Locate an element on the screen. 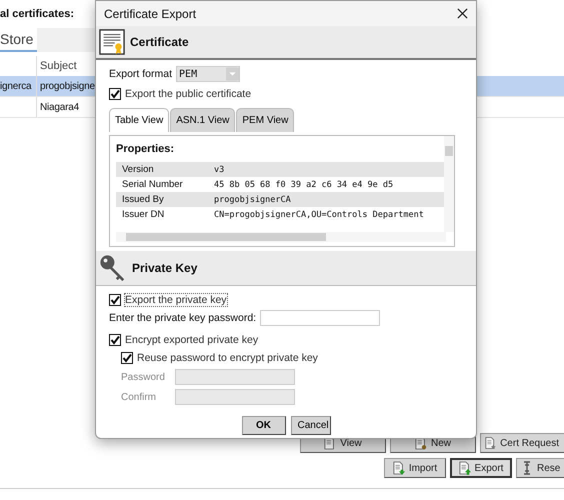 Image resolution: width=564 pixels, height=500 pixels. tab: Store is located at coordinates (19, 40).